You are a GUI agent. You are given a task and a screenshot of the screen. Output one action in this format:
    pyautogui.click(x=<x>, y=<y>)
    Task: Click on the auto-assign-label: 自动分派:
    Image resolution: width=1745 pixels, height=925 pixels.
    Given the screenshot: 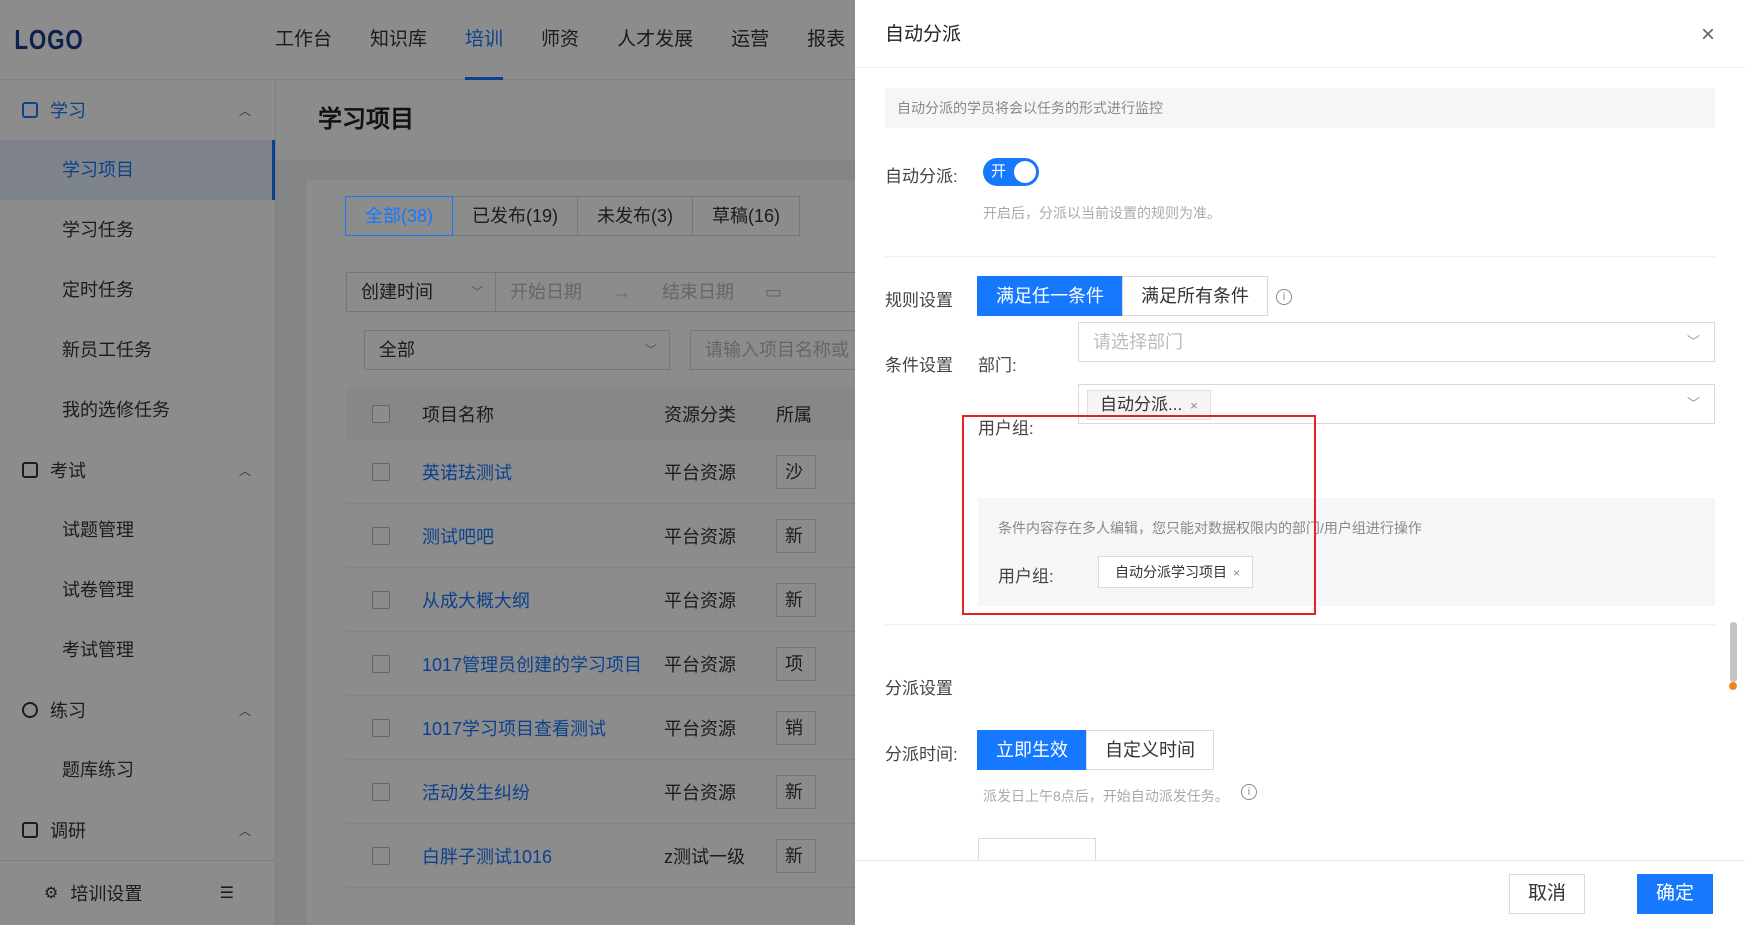 What is the action you would take?
    pyautogui.click(x=921, y=176)
    